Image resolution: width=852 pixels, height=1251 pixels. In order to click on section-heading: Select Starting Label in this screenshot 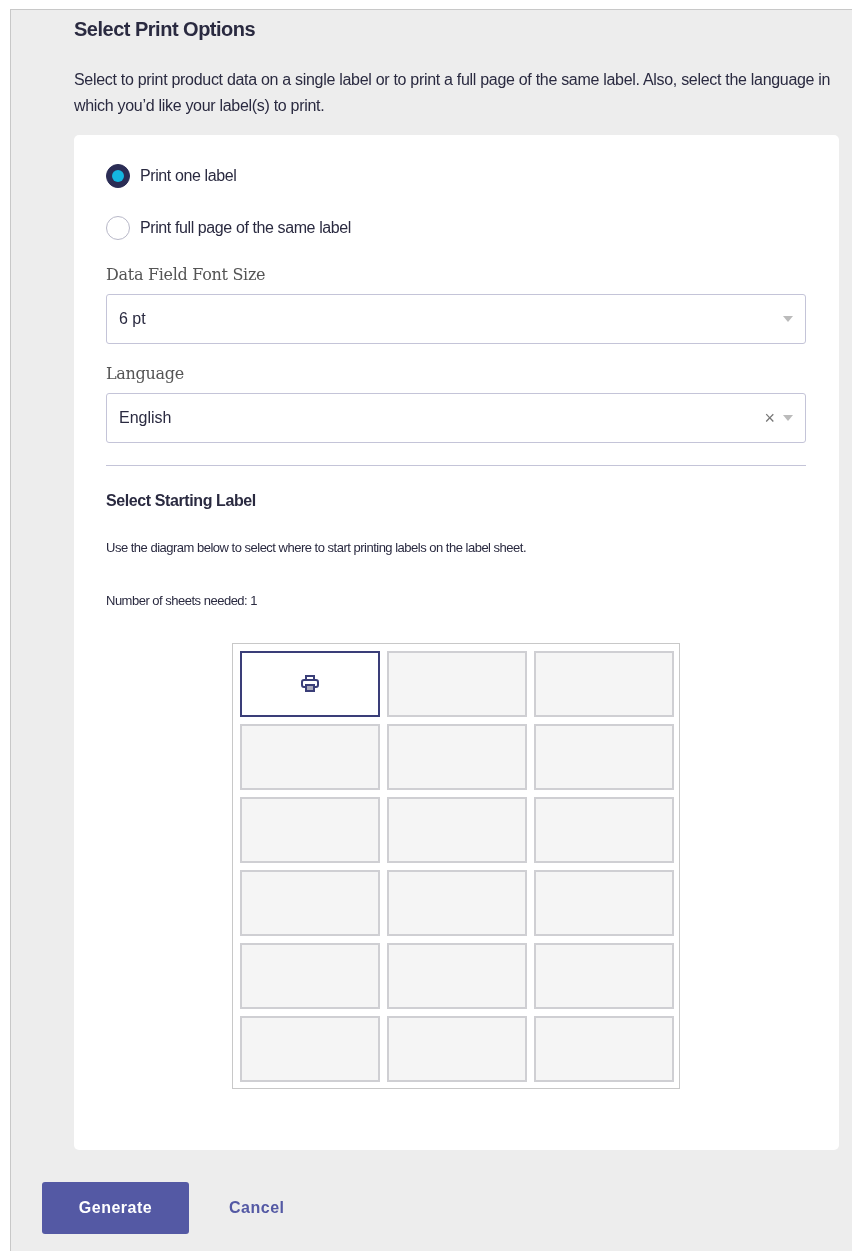, I will do `click(181, 501)`.